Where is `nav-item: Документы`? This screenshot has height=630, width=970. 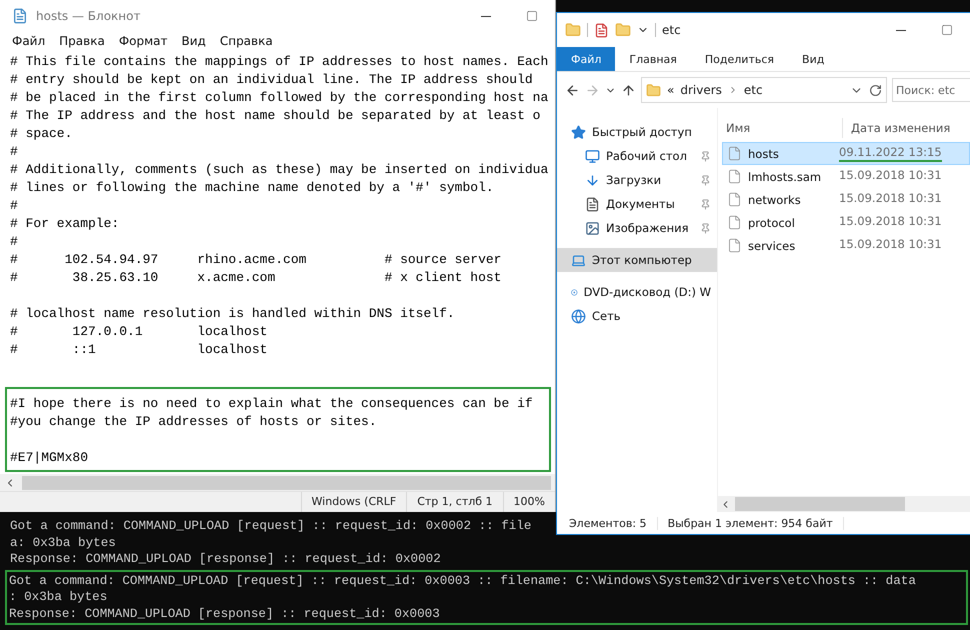 nav-item: Документы is located at coordinates (637, 204).